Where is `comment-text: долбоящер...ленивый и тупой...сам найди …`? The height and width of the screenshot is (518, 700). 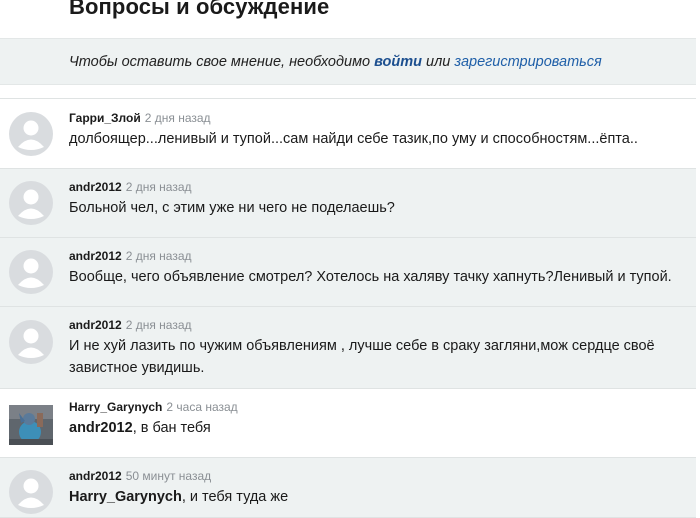
comment-text: долбоящер...ленивый и тупой...сам найди … is located at coordinates (353, 139).